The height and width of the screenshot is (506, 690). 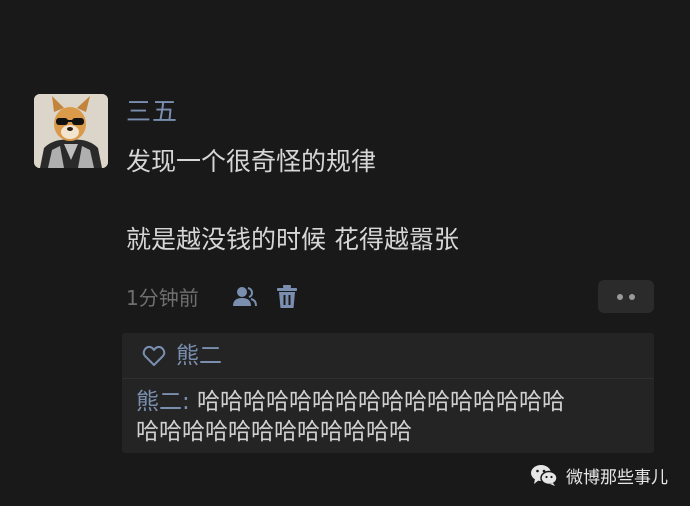 I want to click on delete-button, so click(x=287, y=297).